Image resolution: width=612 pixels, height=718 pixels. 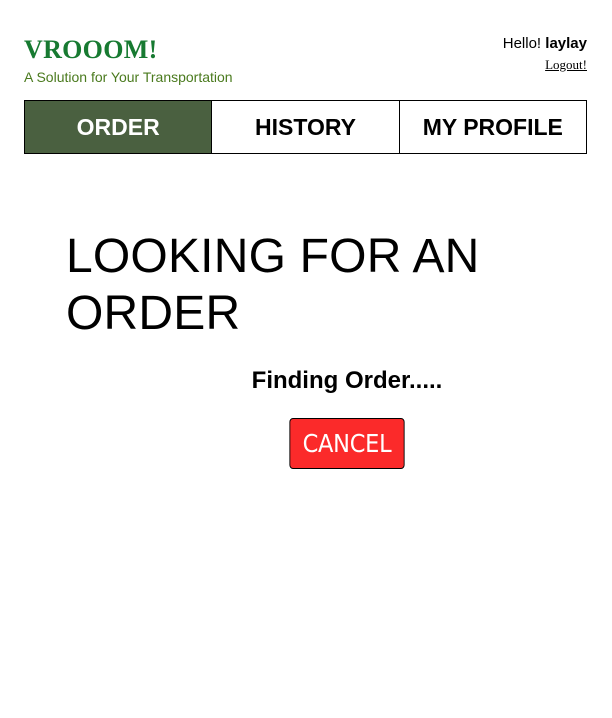 What do you see at coordinates (128, 77) in the screenshot?
I see `brand-tagline: A Solution for Your Transportation` at bounding box center [128, 77].